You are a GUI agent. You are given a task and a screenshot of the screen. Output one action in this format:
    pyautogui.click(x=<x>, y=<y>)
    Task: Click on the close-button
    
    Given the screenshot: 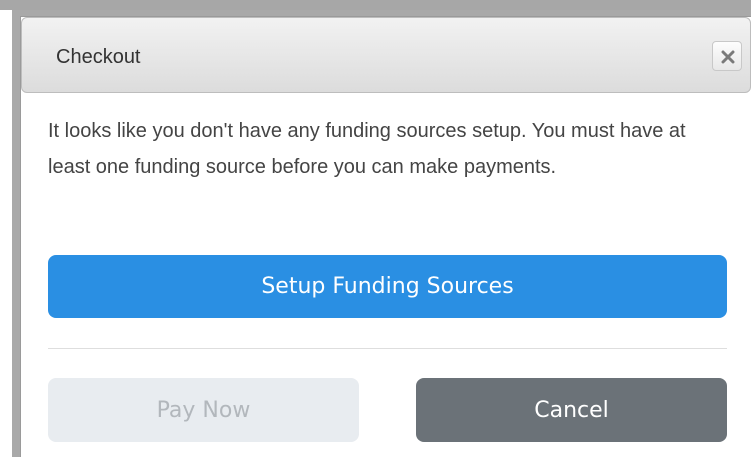 What is the action you would take?
    pyautogui.click(x=727, y=56)
    